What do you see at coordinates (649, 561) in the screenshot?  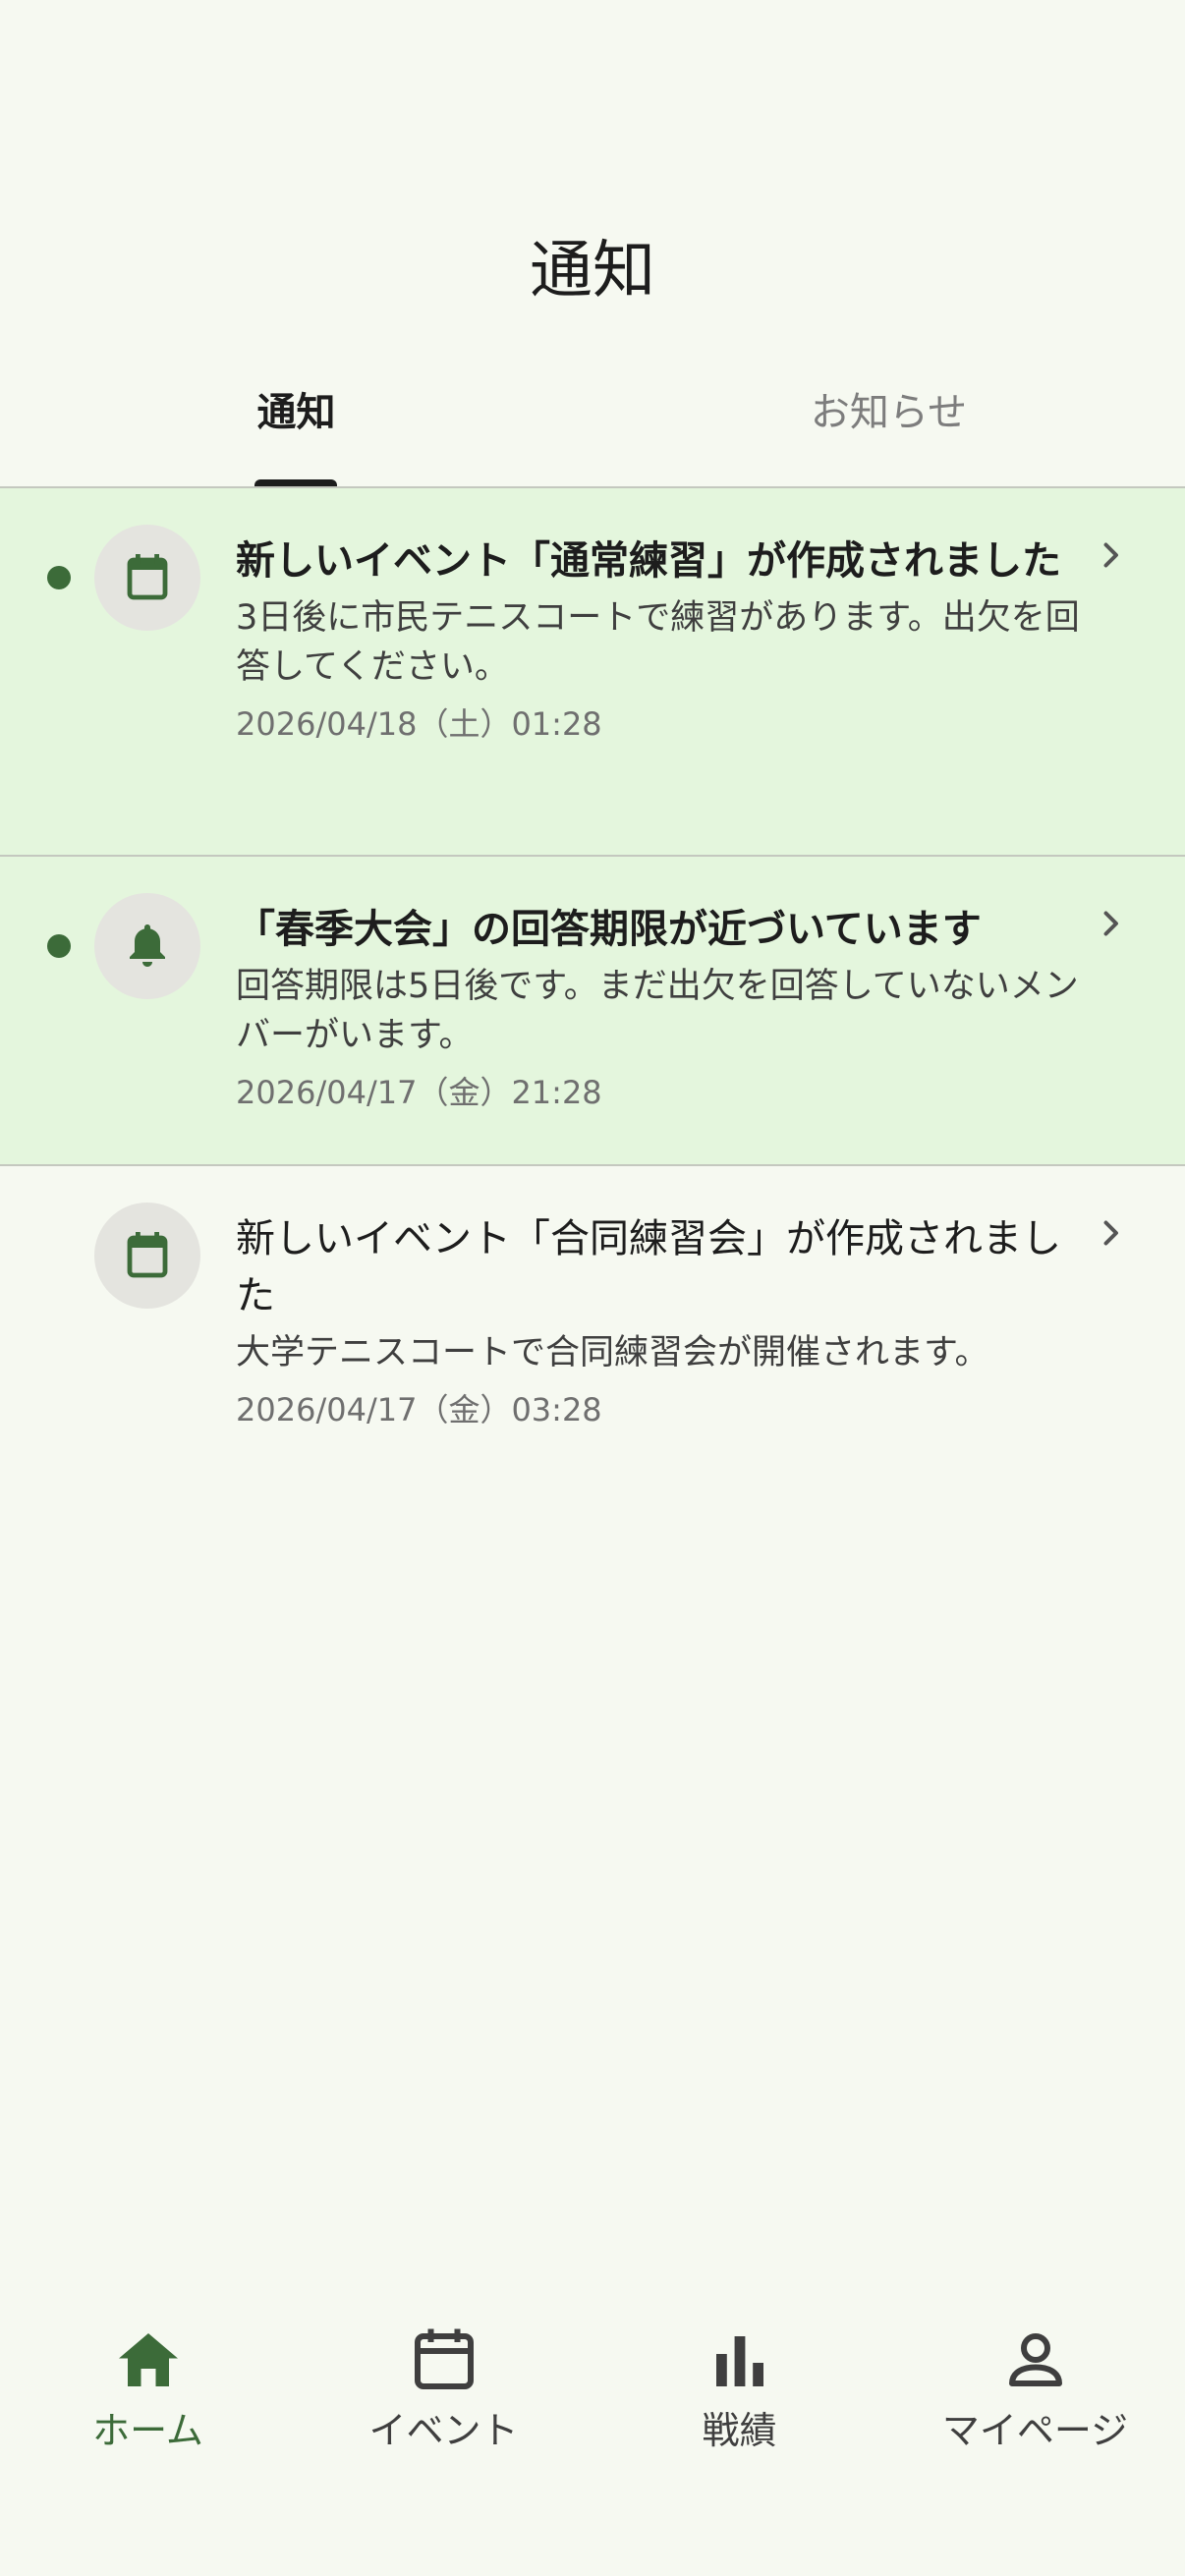 I see `notification-title: 新しいイベント「通常練習」が作成されました` at bounding box center [649, 561].